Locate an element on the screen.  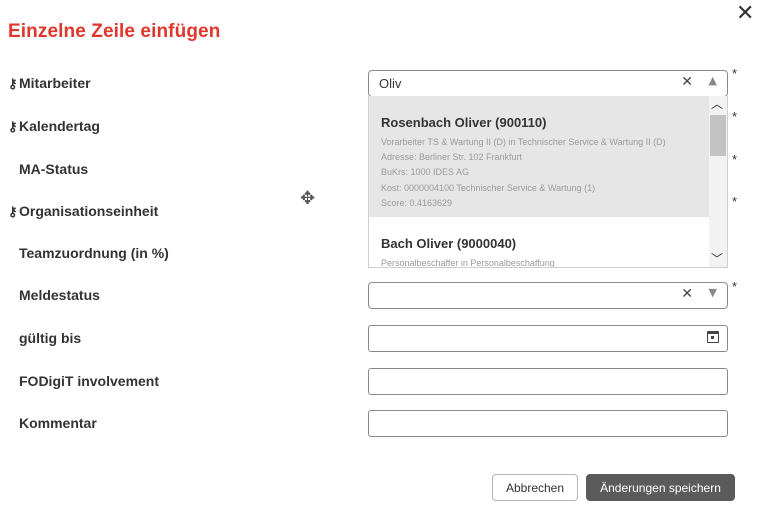
label-kalendertag: ⚷Kalendertag is located at coordinates (54, 126).